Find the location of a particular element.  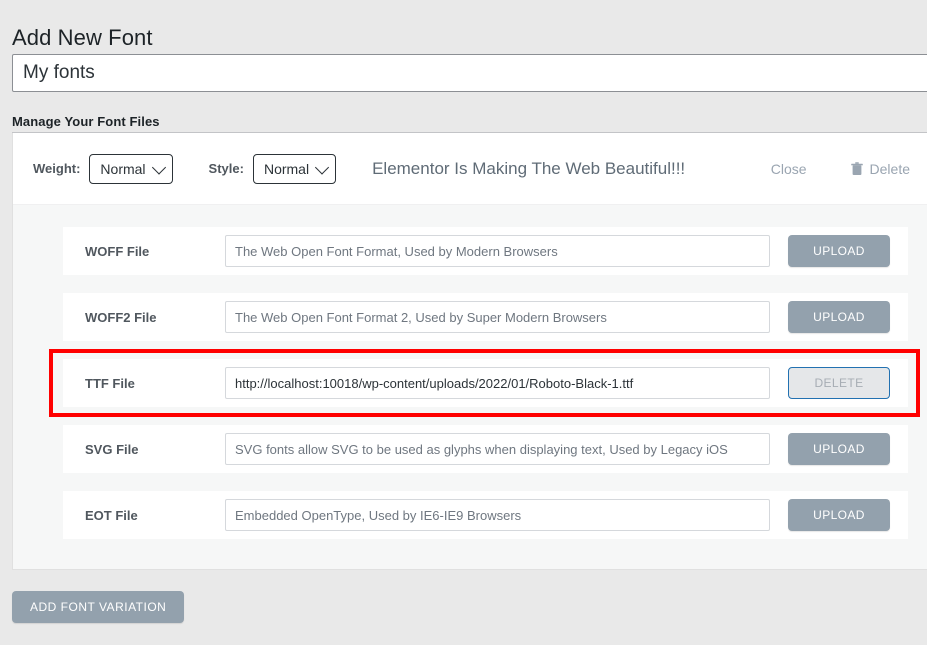

table-row: EOT File UPLOAD is located at coordinates (485, 515).